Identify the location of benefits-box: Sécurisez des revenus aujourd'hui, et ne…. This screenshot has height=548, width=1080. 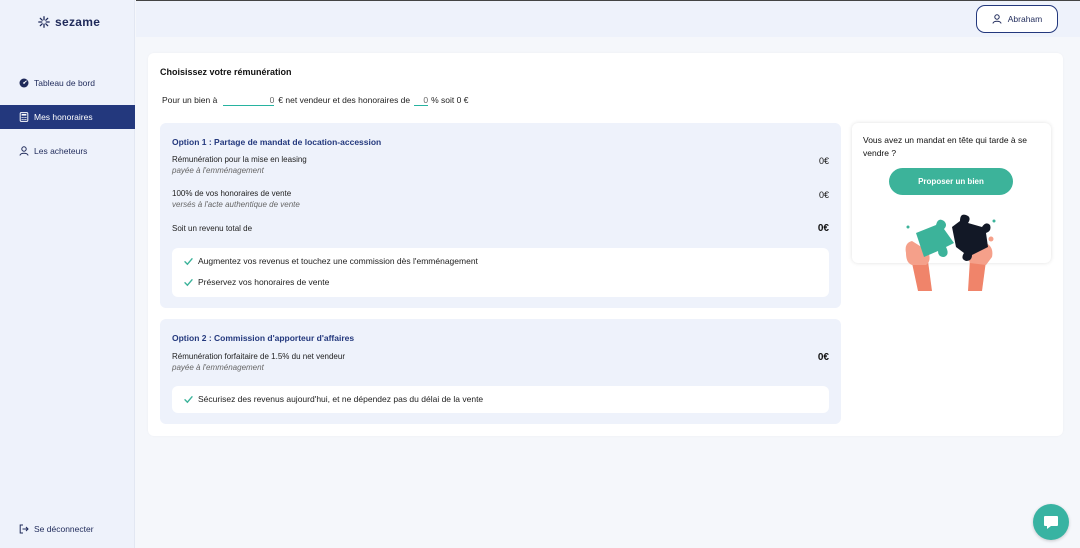
(500, 399).